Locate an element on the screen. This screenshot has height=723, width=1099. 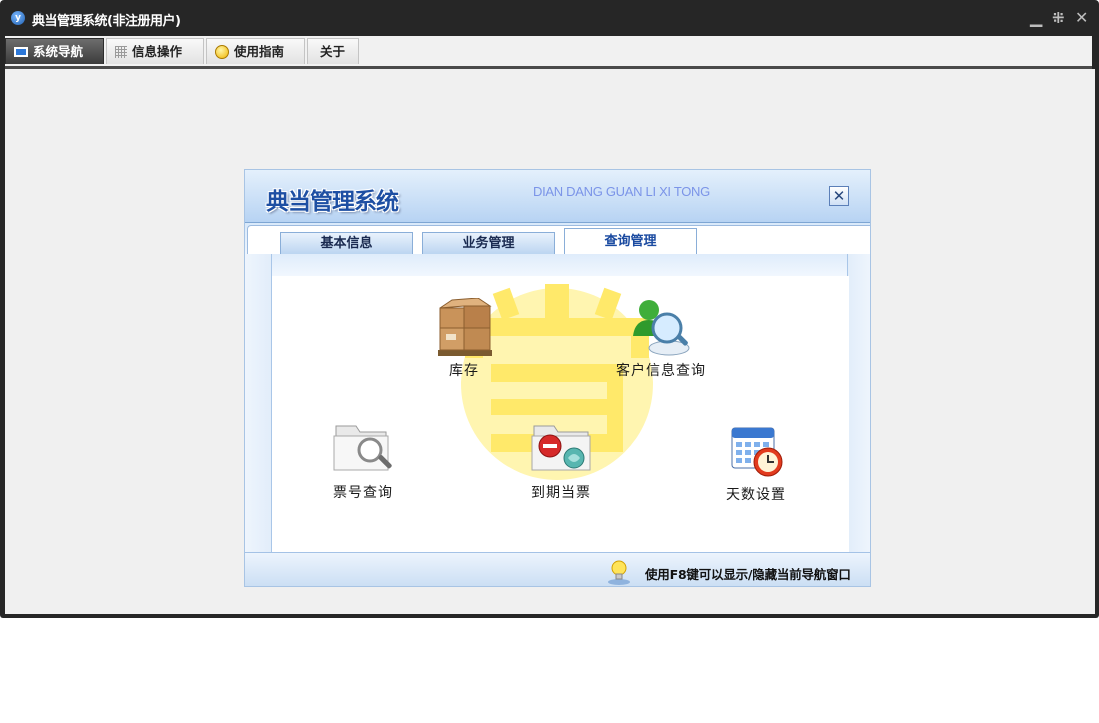
item-label: 天数设置 is located at coordinates (756, 495).